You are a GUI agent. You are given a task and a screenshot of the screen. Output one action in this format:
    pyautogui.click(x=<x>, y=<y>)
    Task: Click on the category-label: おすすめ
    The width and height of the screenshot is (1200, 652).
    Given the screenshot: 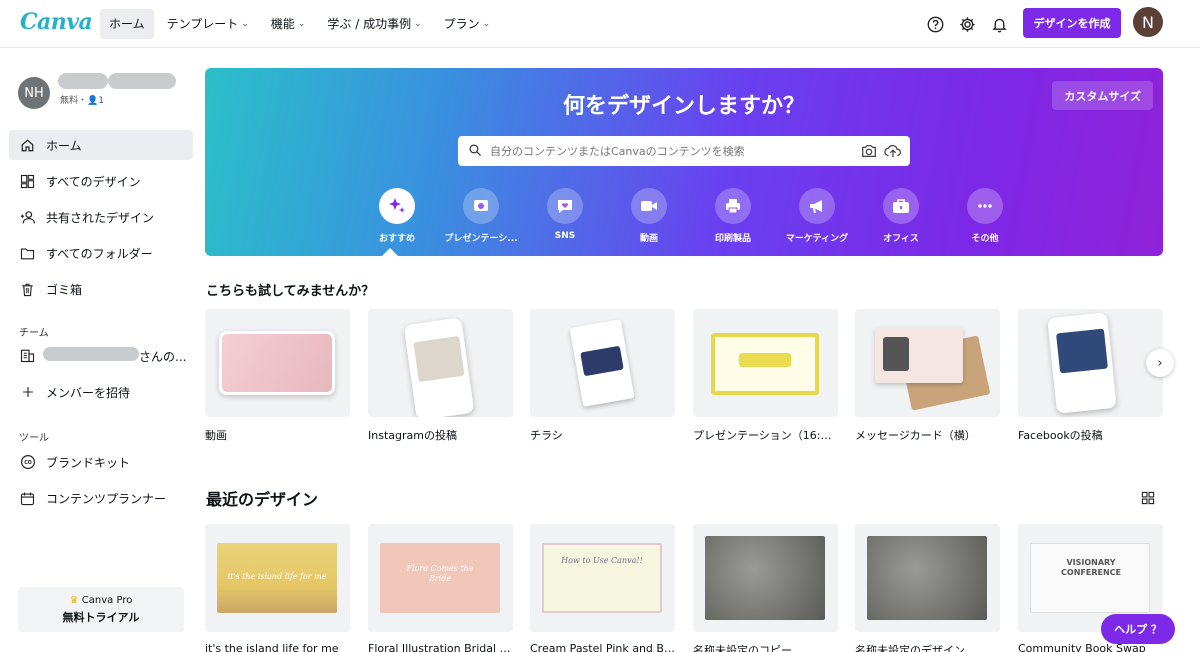 What is the action you would take?
    pyautogui.click(x=396, y=239)
    